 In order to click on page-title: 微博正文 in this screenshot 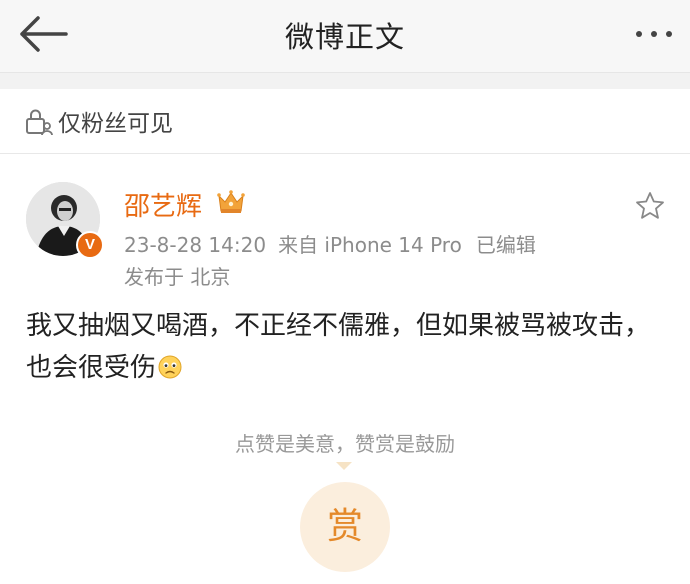, I will do `click(344, 37)`.